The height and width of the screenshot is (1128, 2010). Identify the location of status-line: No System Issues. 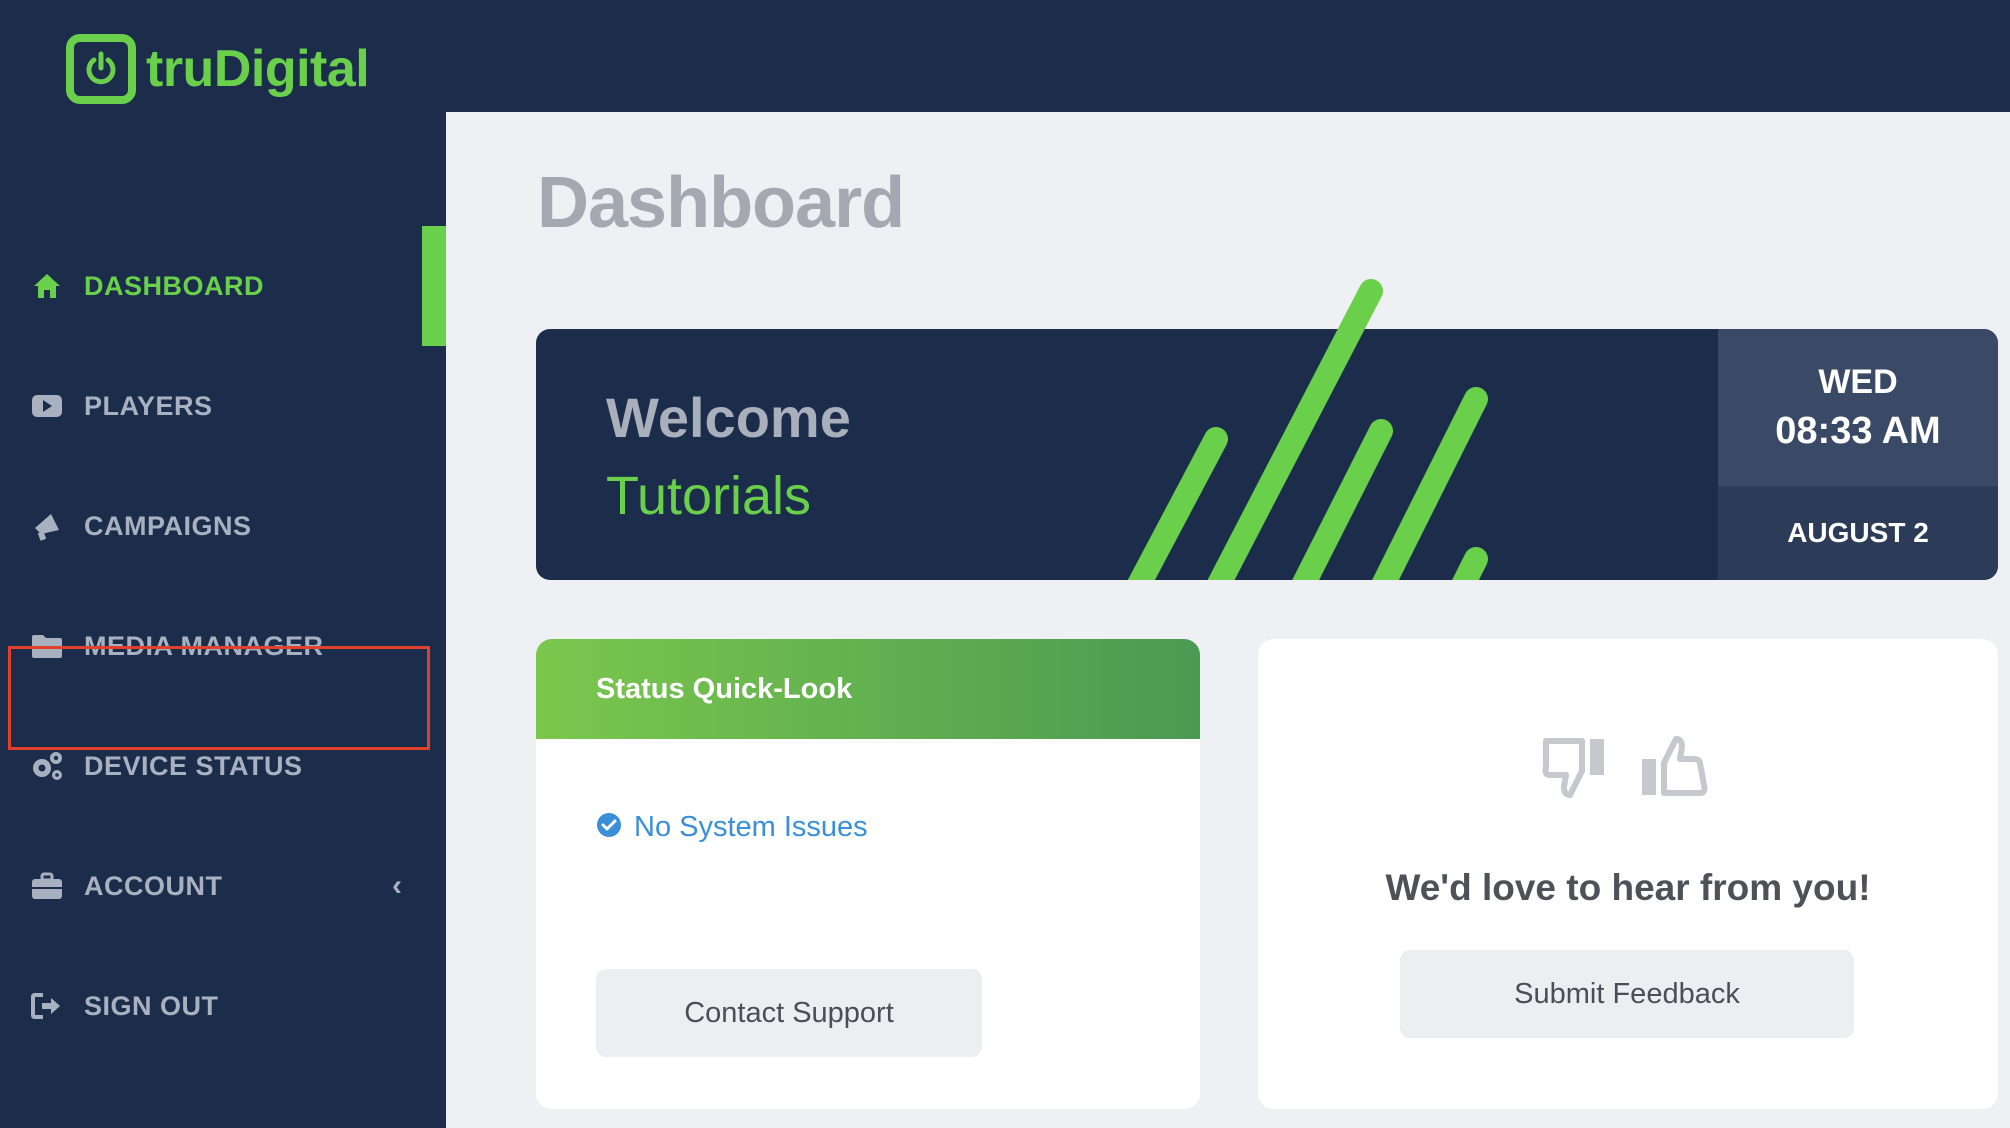
(732, 827).